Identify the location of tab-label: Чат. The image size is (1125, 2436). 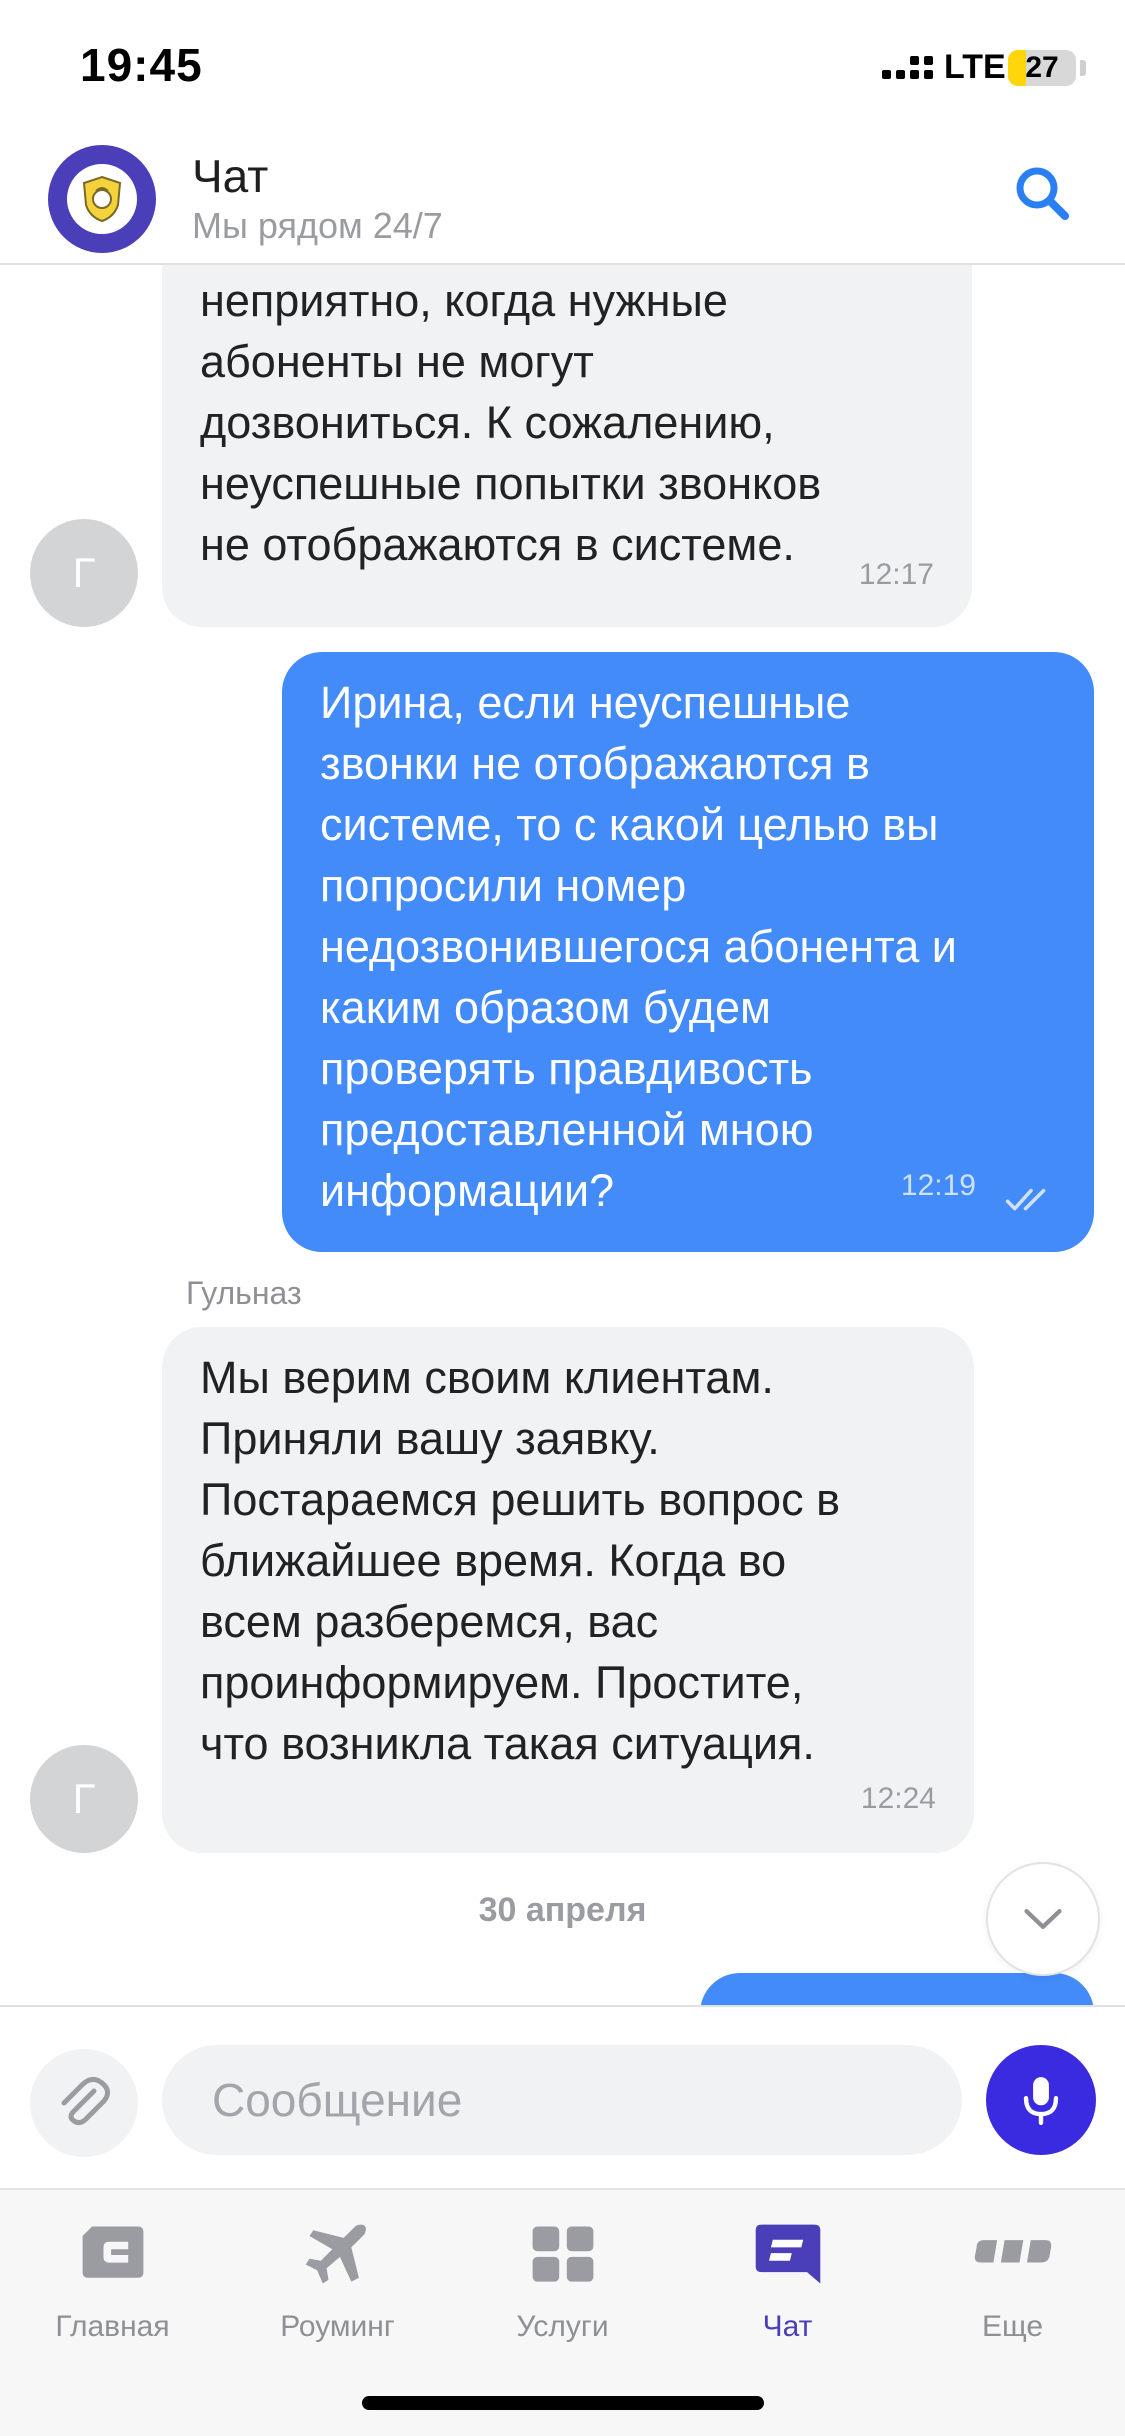
(787, 2326).